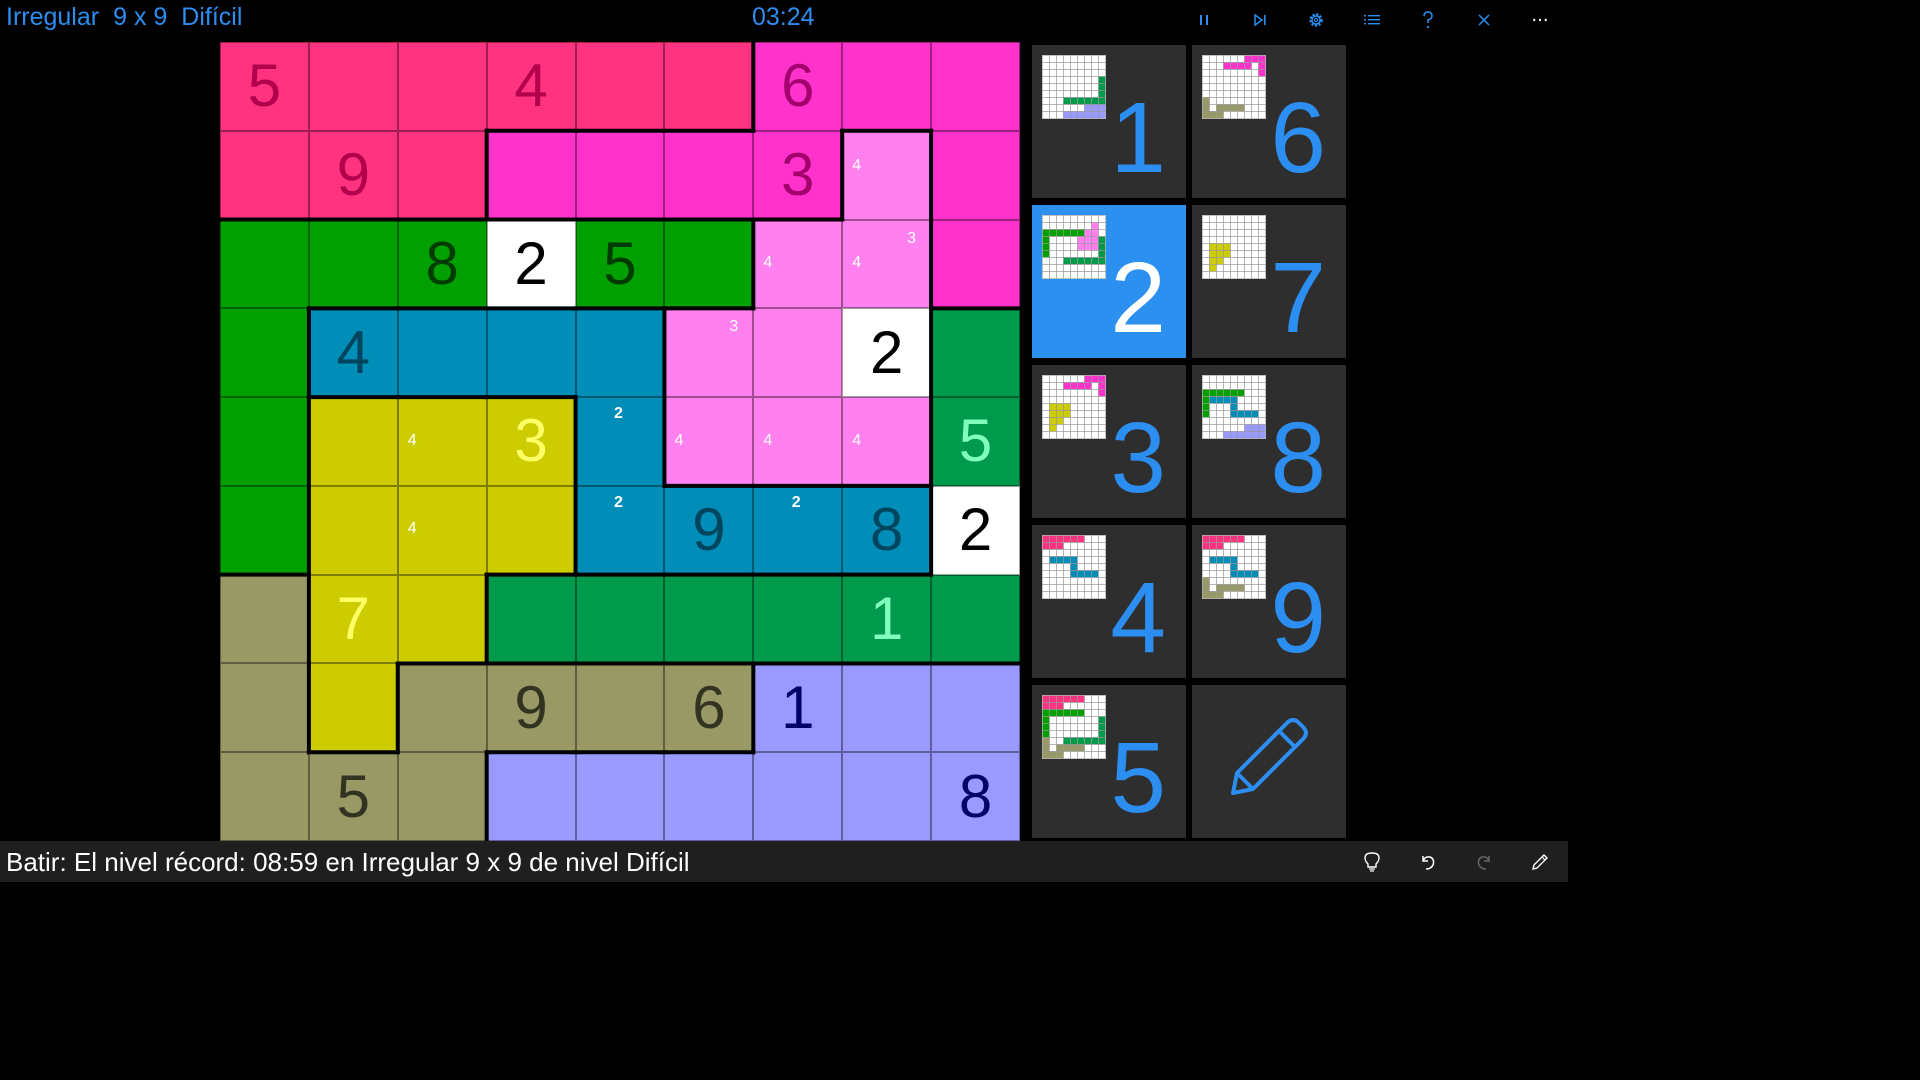  I want to click on top-bar: Irregular 9 x 9 Difícil 03:24 ···, so click(784, 20).